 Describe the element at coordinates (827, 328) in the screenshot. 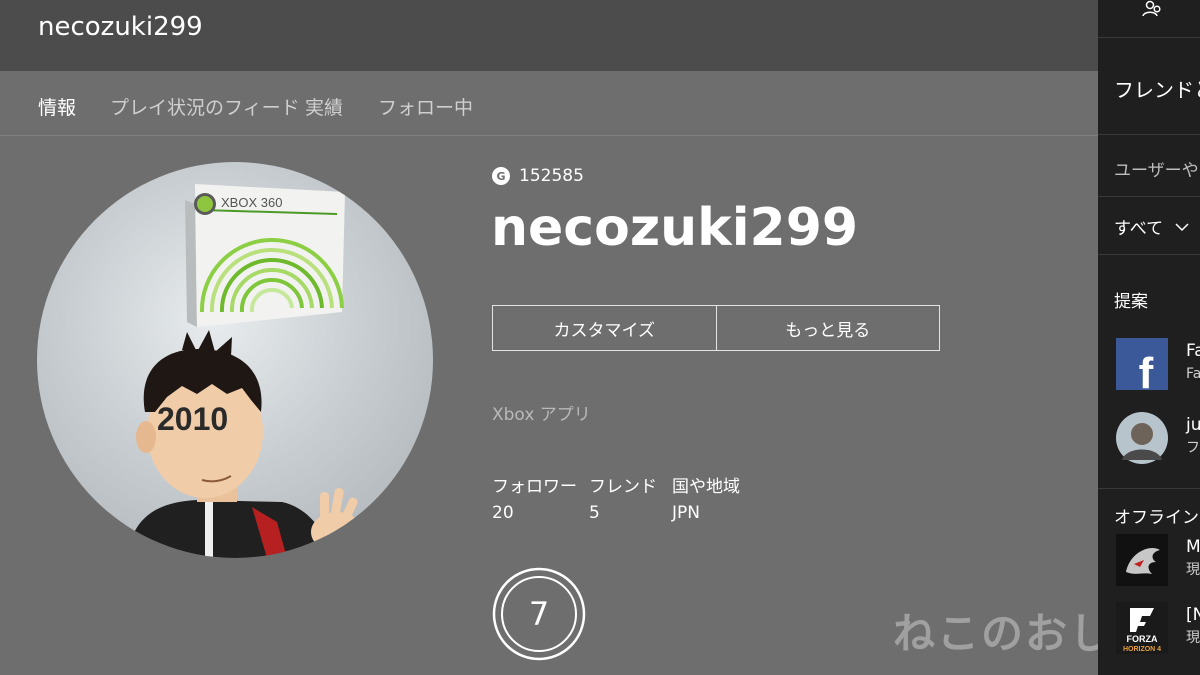

I see `see-more-button: もっと見る` at that location.